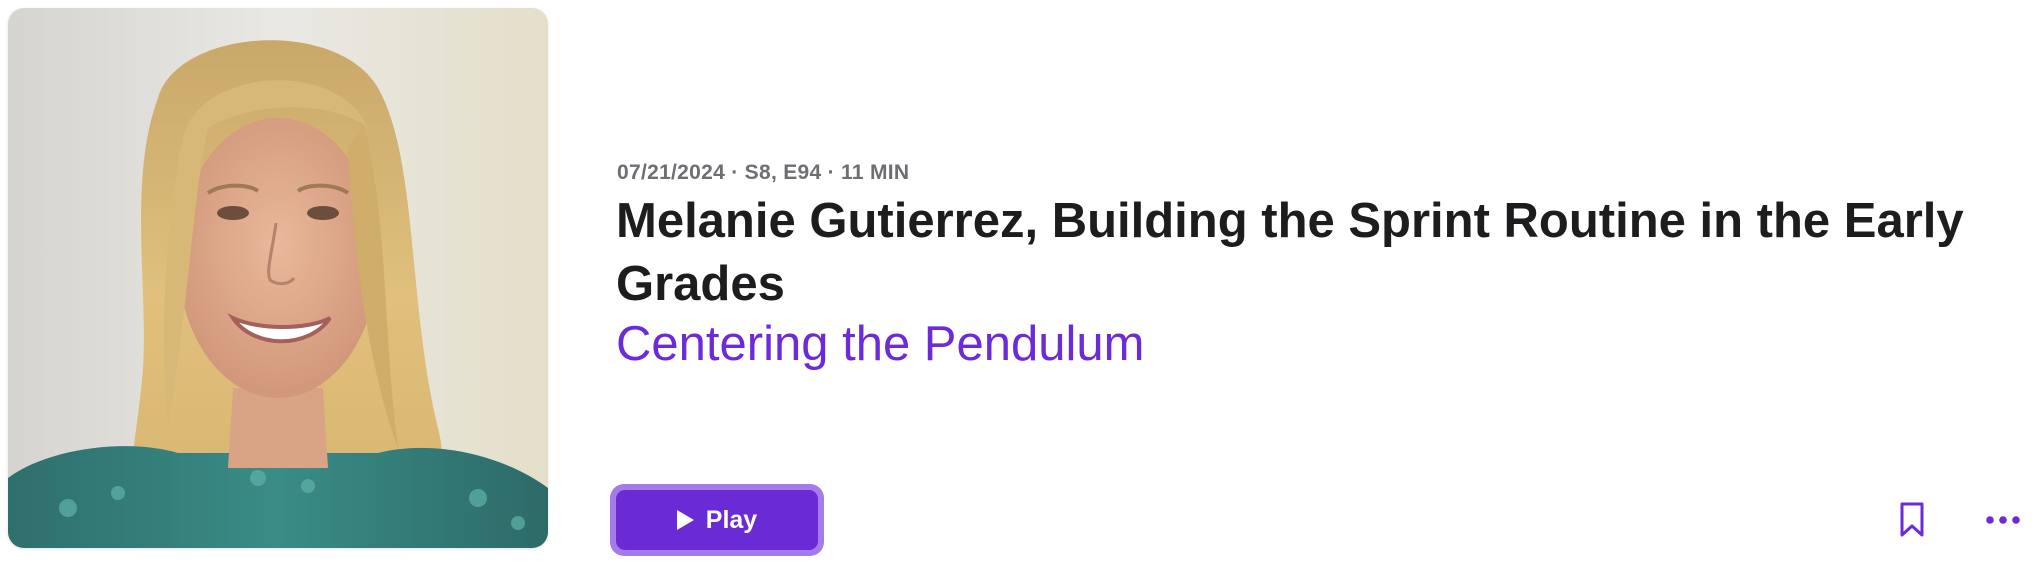 This screenshot has height=566, width=2041. I want to click on more-options-button, so click(2003, 520).